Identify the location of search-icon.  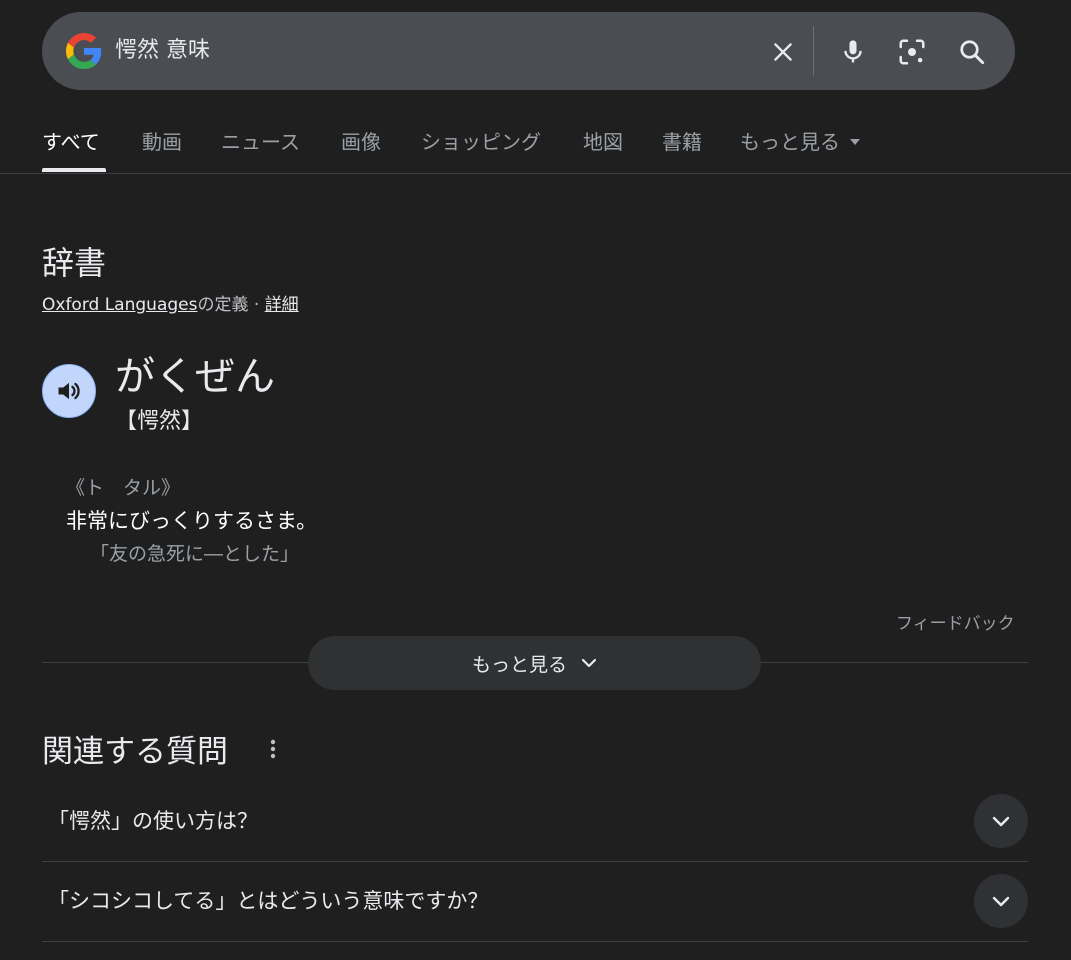
(972, 52).